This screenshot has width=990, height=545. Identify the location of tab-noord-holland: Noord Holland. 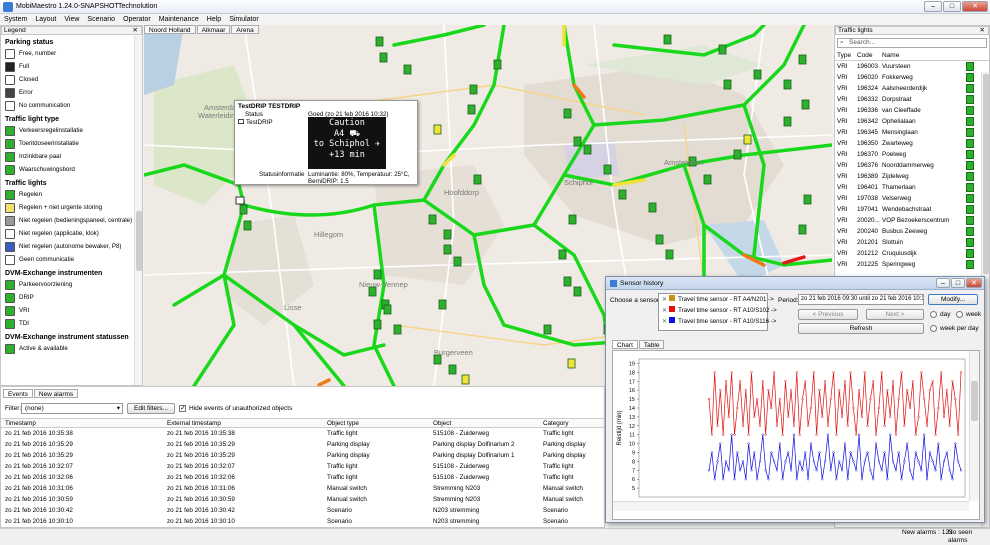
(170, 29).